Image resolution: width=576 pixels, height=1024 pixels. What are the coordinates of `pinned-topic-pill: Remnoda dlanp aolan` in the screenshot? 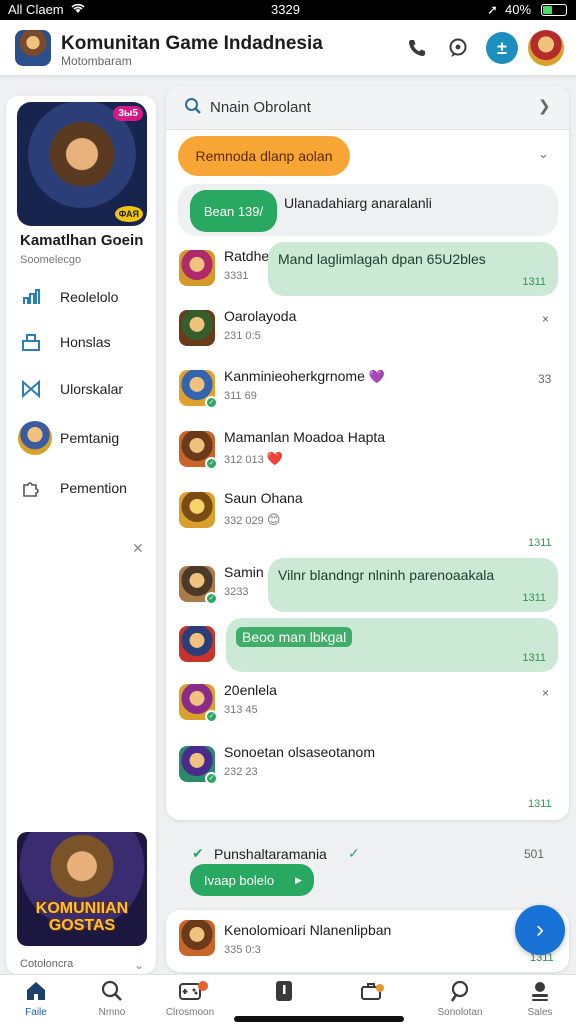 It's located at (264, 156).